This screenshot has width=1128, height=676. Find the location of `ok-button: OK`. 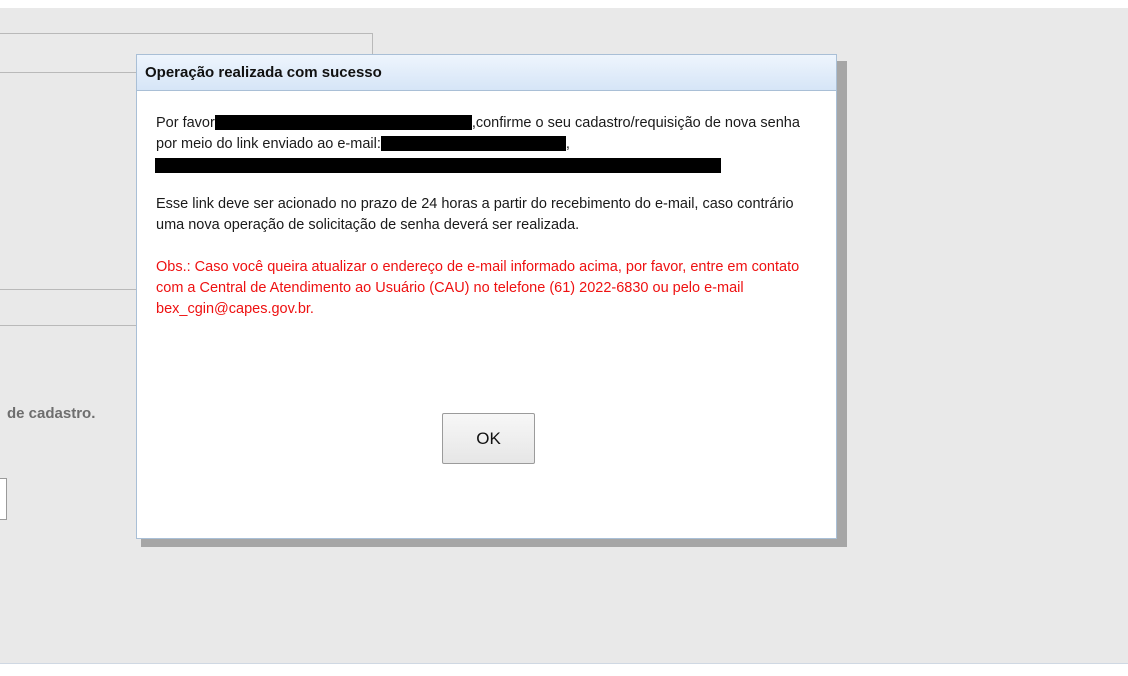

ok-button: OK is located at coordinates (488, 438).